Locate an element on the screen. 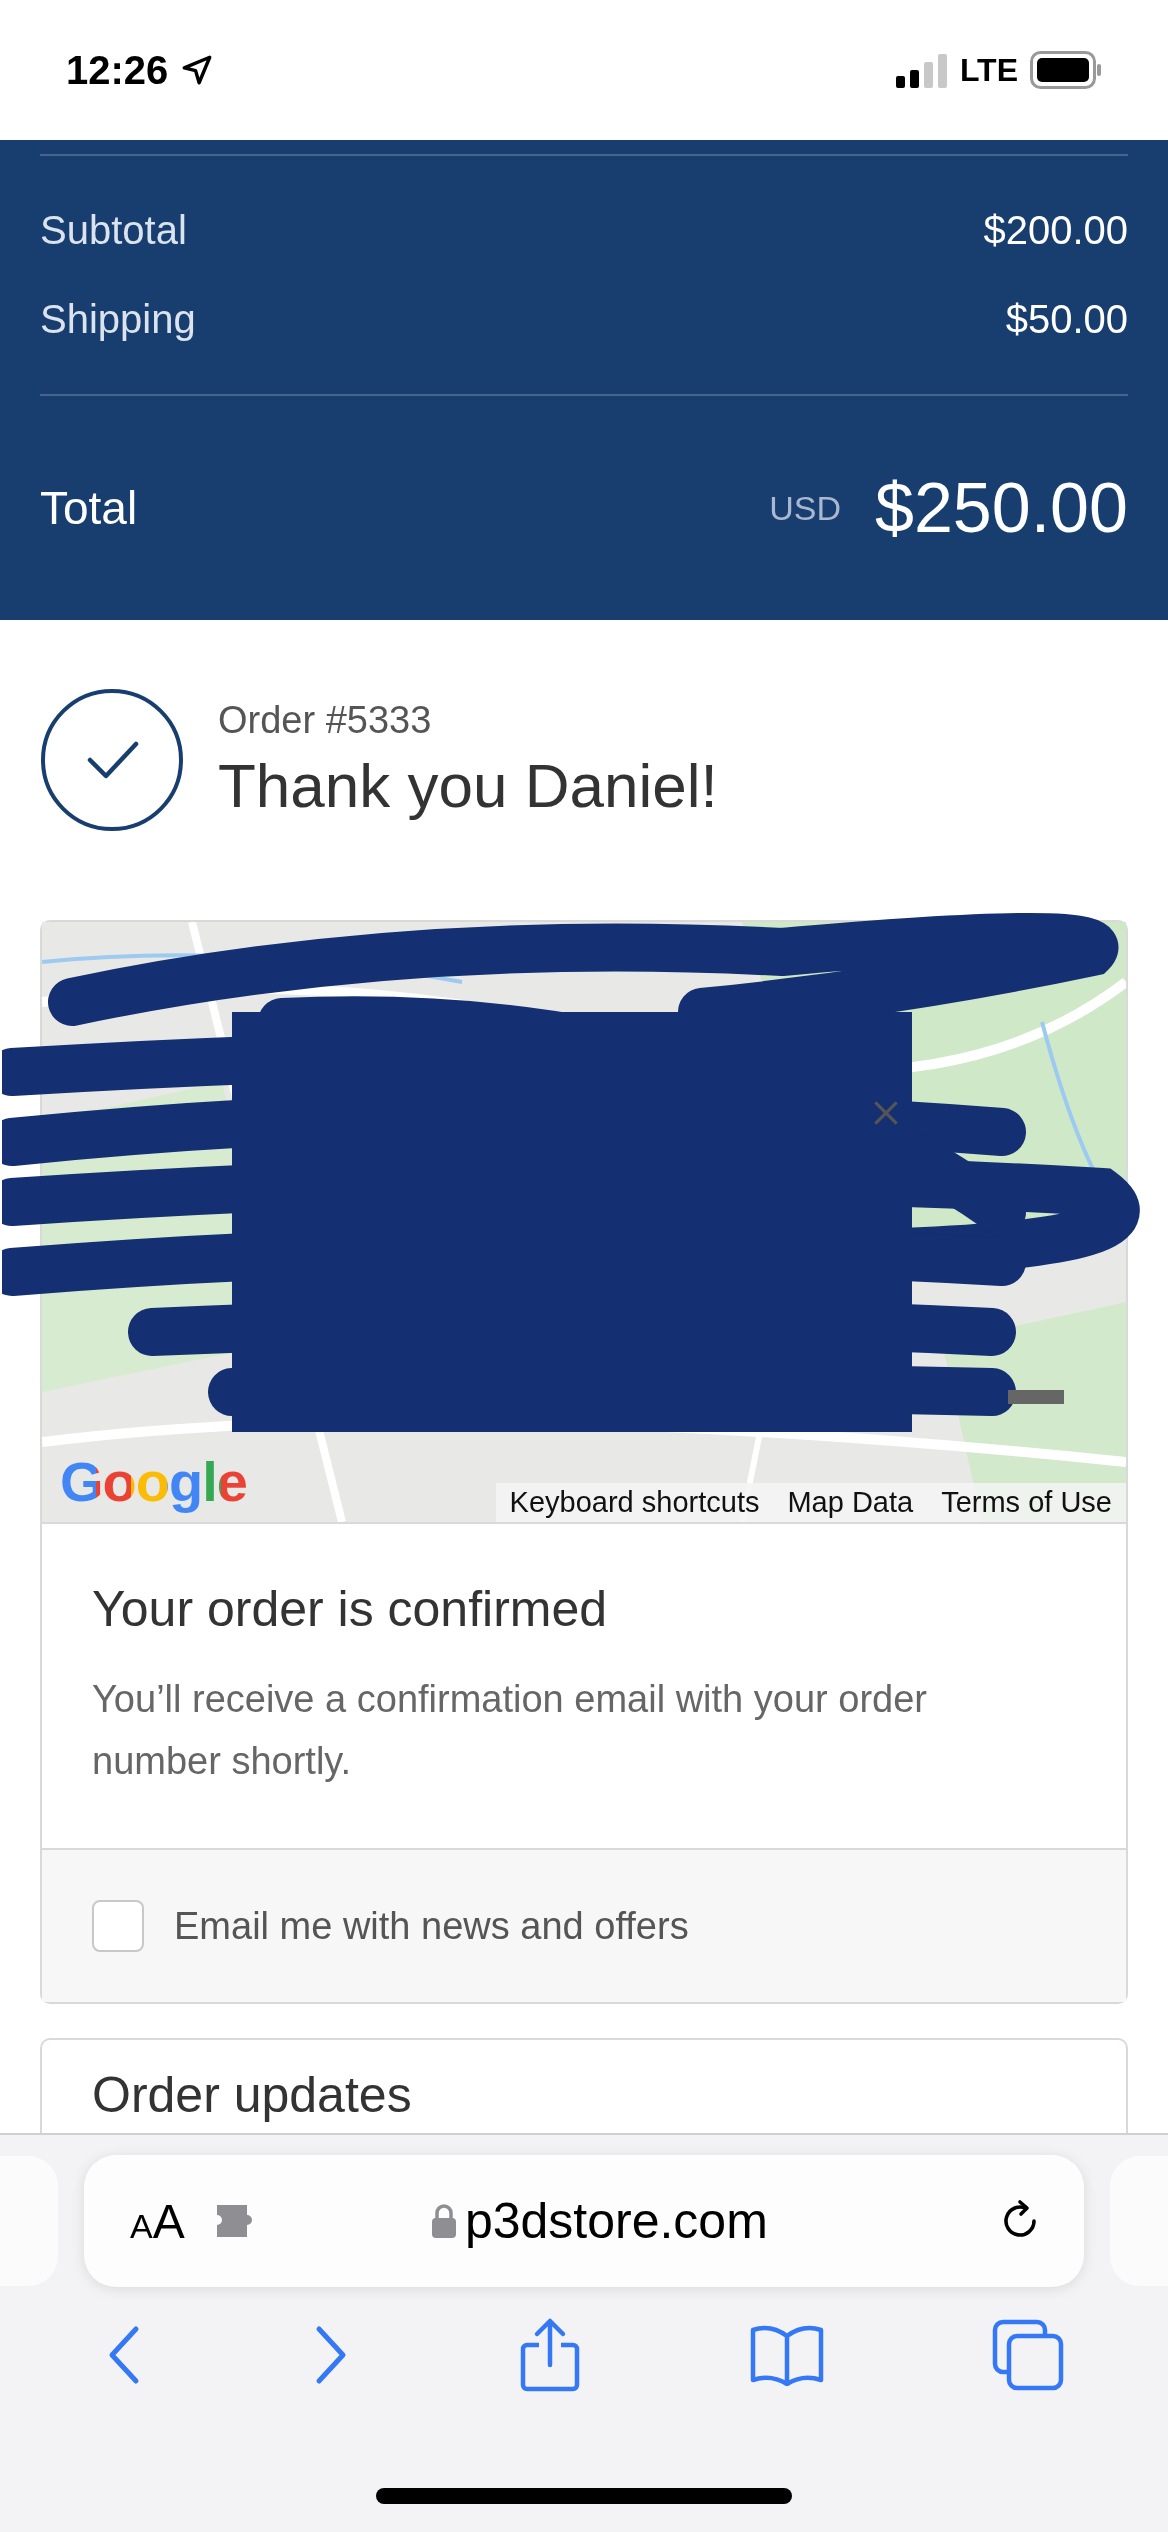 This screenshot has height=2532, width=1168. book-icon is located at coordinates (786, 2355).